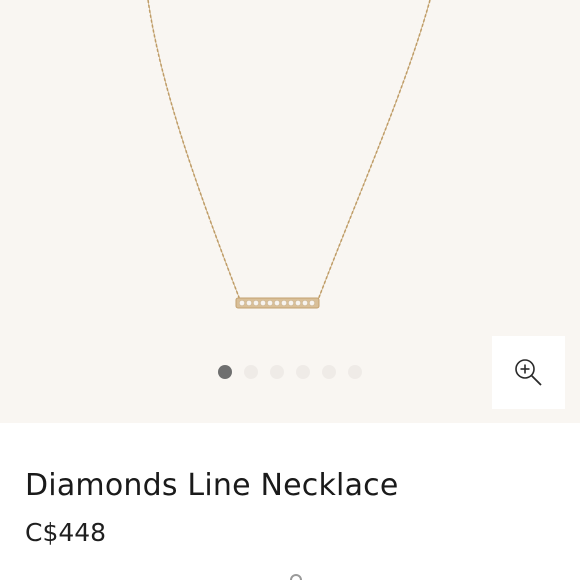  I want to click on gallery-pagination, so click(290, 372).